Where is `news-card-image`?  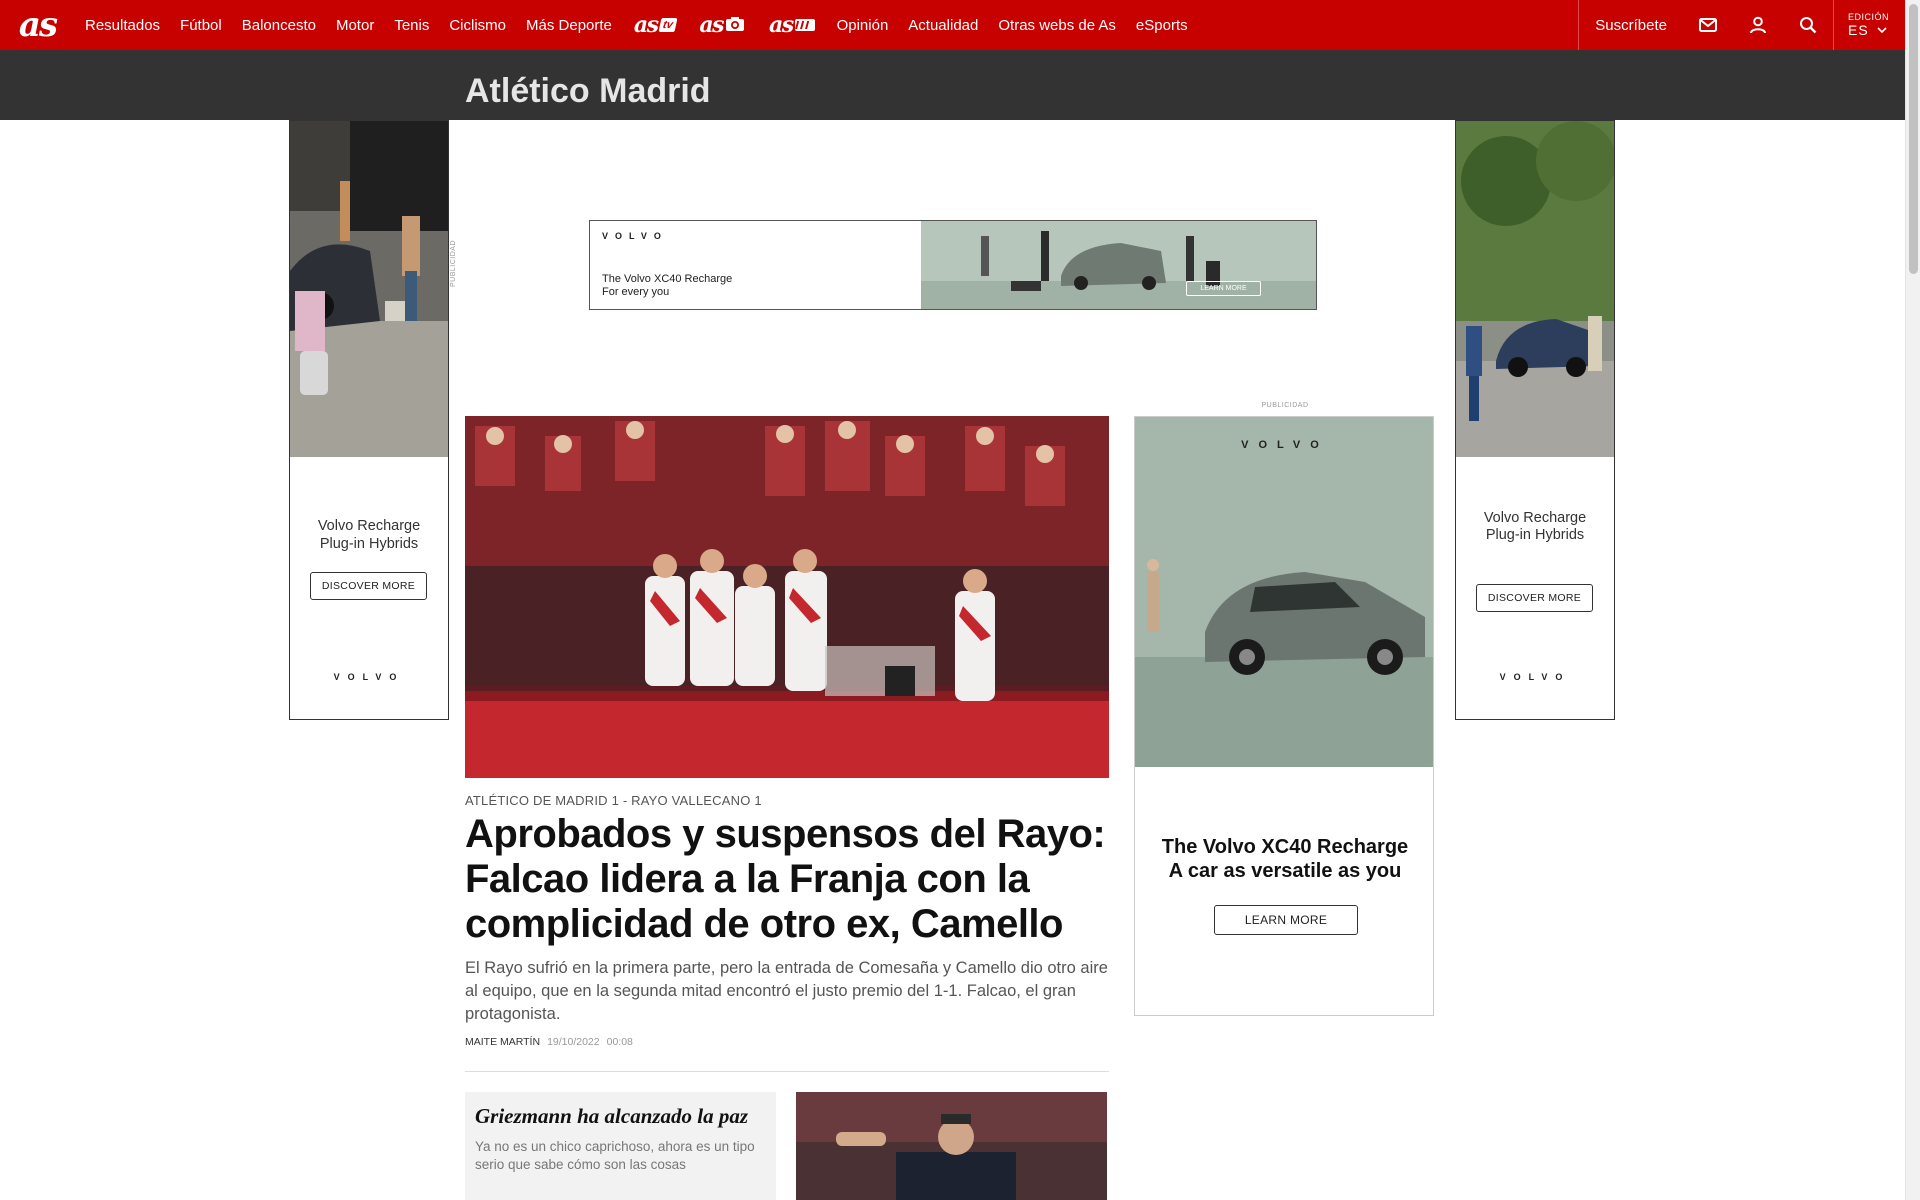 news-card-image is located at coordinates (951, 1146).